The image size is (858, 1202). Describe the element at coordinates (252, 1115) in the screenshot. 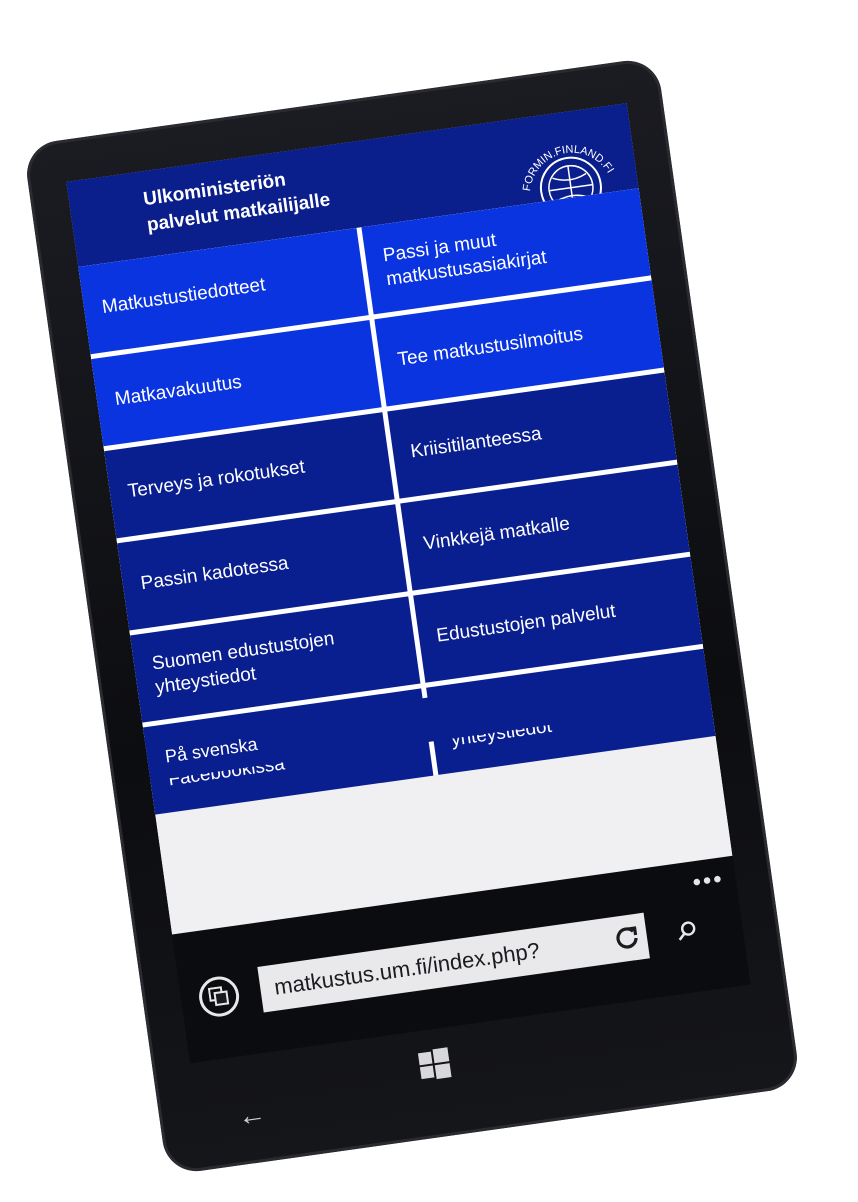

I see `back-icon: ←` at that location.